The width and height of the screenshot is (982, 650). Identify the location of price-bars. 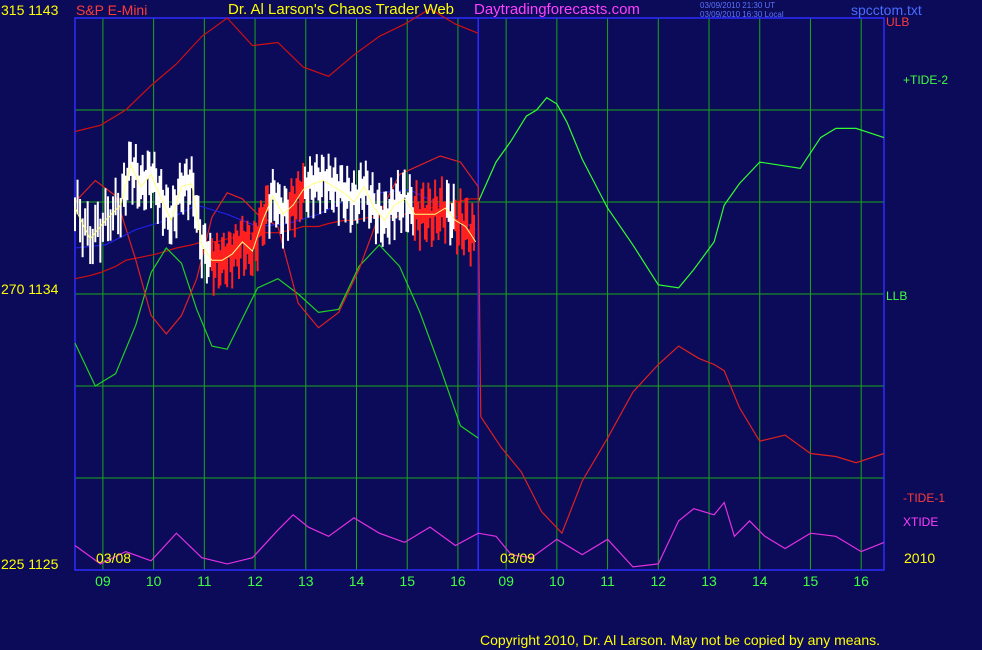
(275, 218).